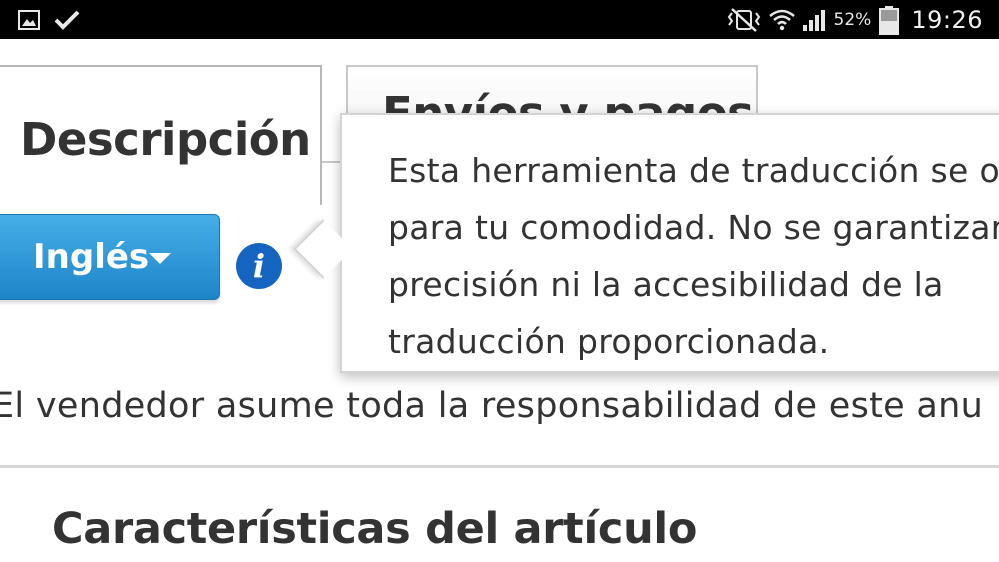 Image resolution: width=999 pixels, height=562 pixels. Describe the element at coordinates (609, 341) in the screenshot. I see `tooltip-line: traducción proporcionada.` at that location.